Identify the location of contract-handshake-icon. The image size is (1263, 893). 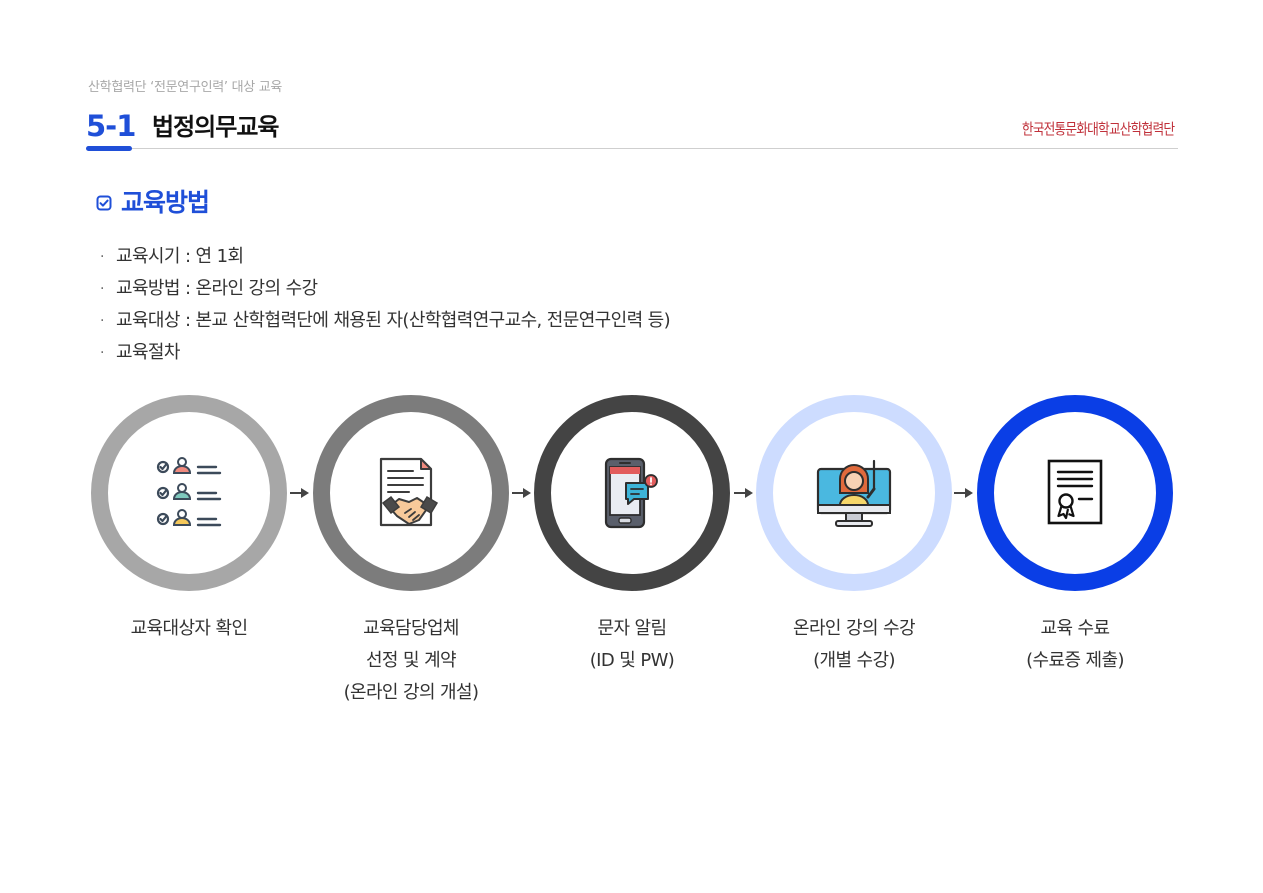
(409, 492).